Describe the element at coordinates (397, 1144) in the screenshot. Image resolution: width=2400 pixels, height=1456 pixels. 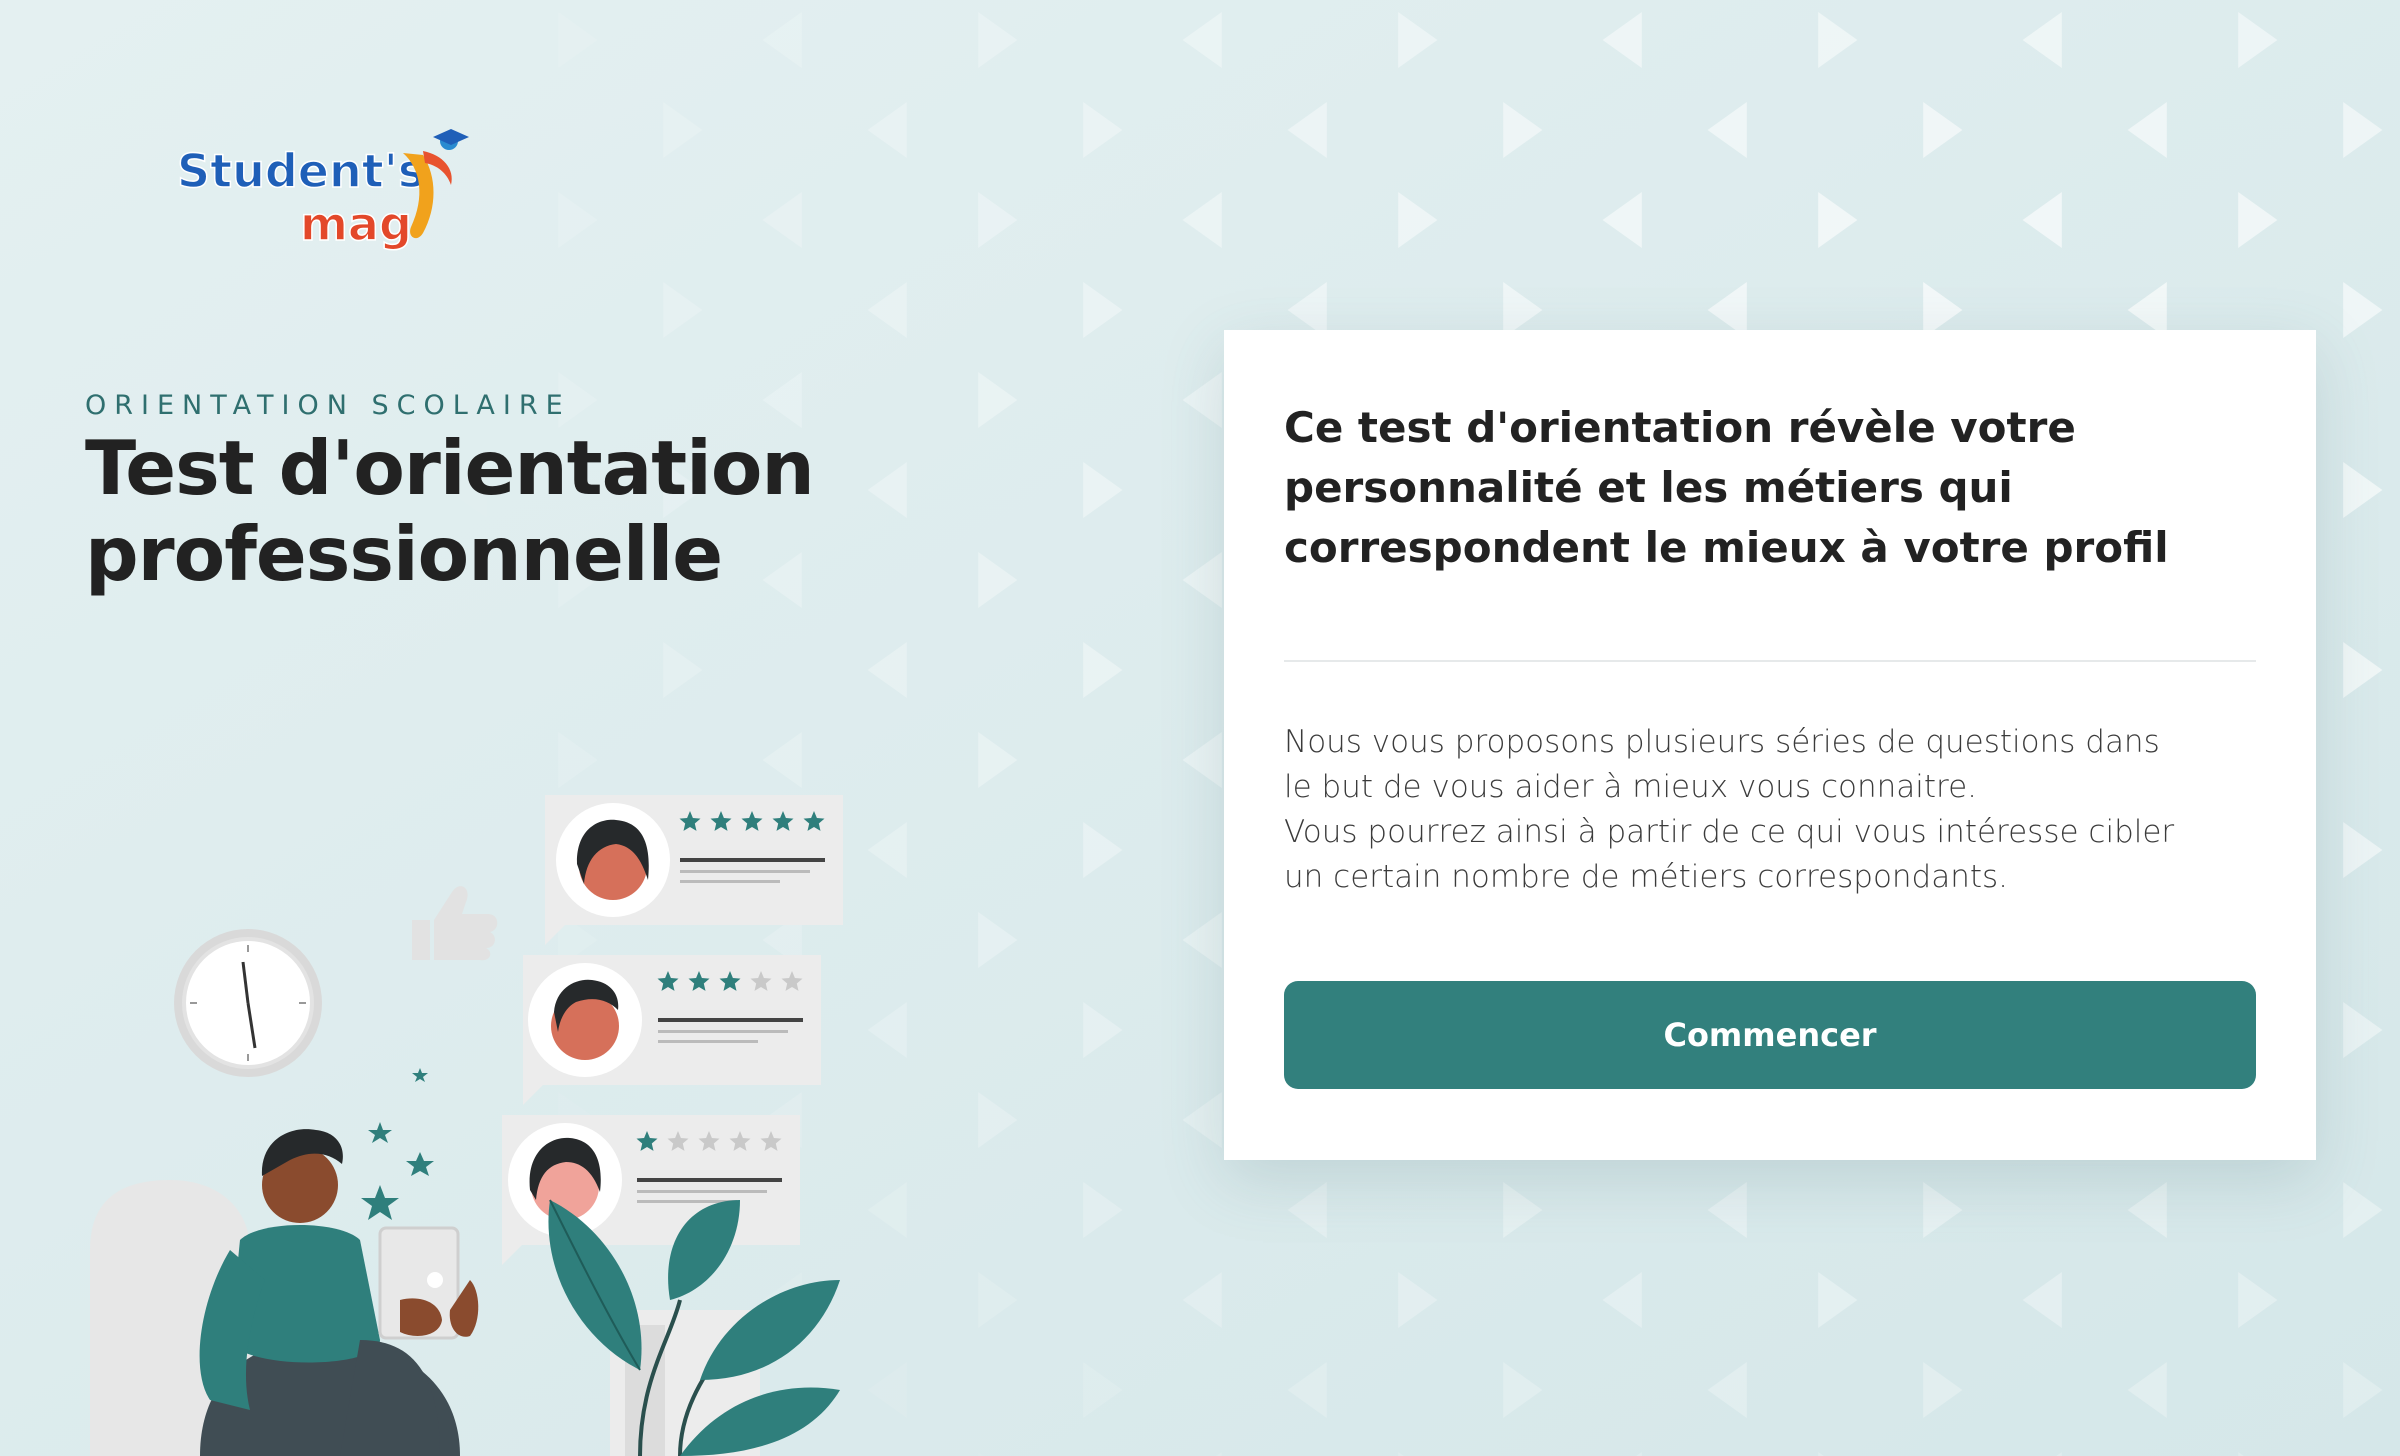
I see `star-icon` at that location.